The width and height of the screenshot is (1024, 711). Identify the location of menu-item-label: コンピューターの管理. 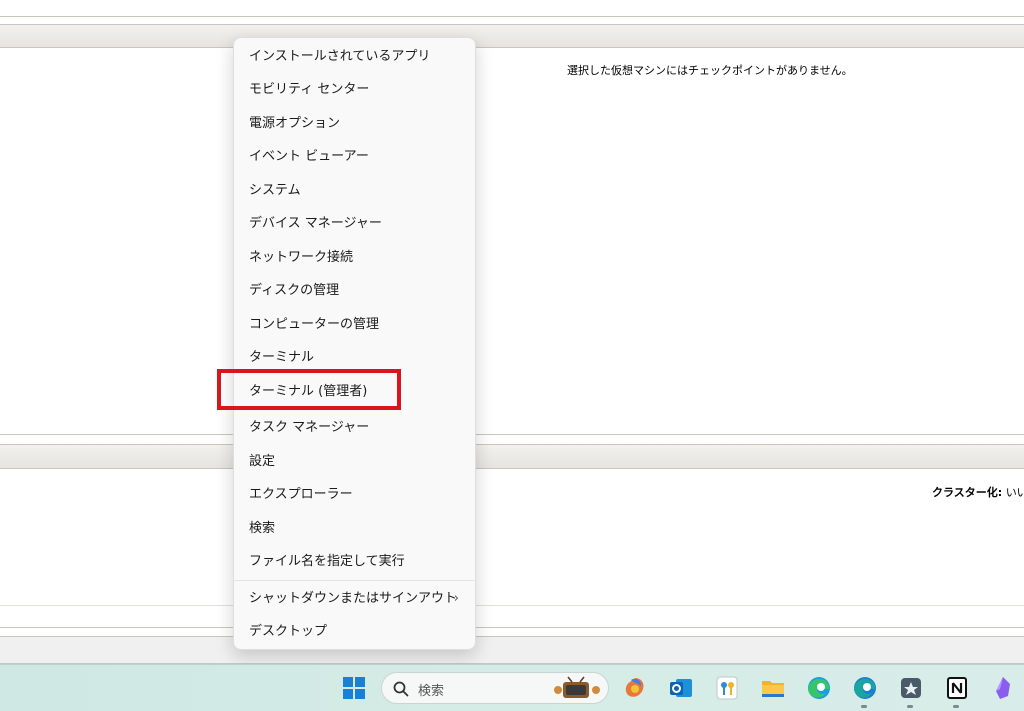
(314, 324).